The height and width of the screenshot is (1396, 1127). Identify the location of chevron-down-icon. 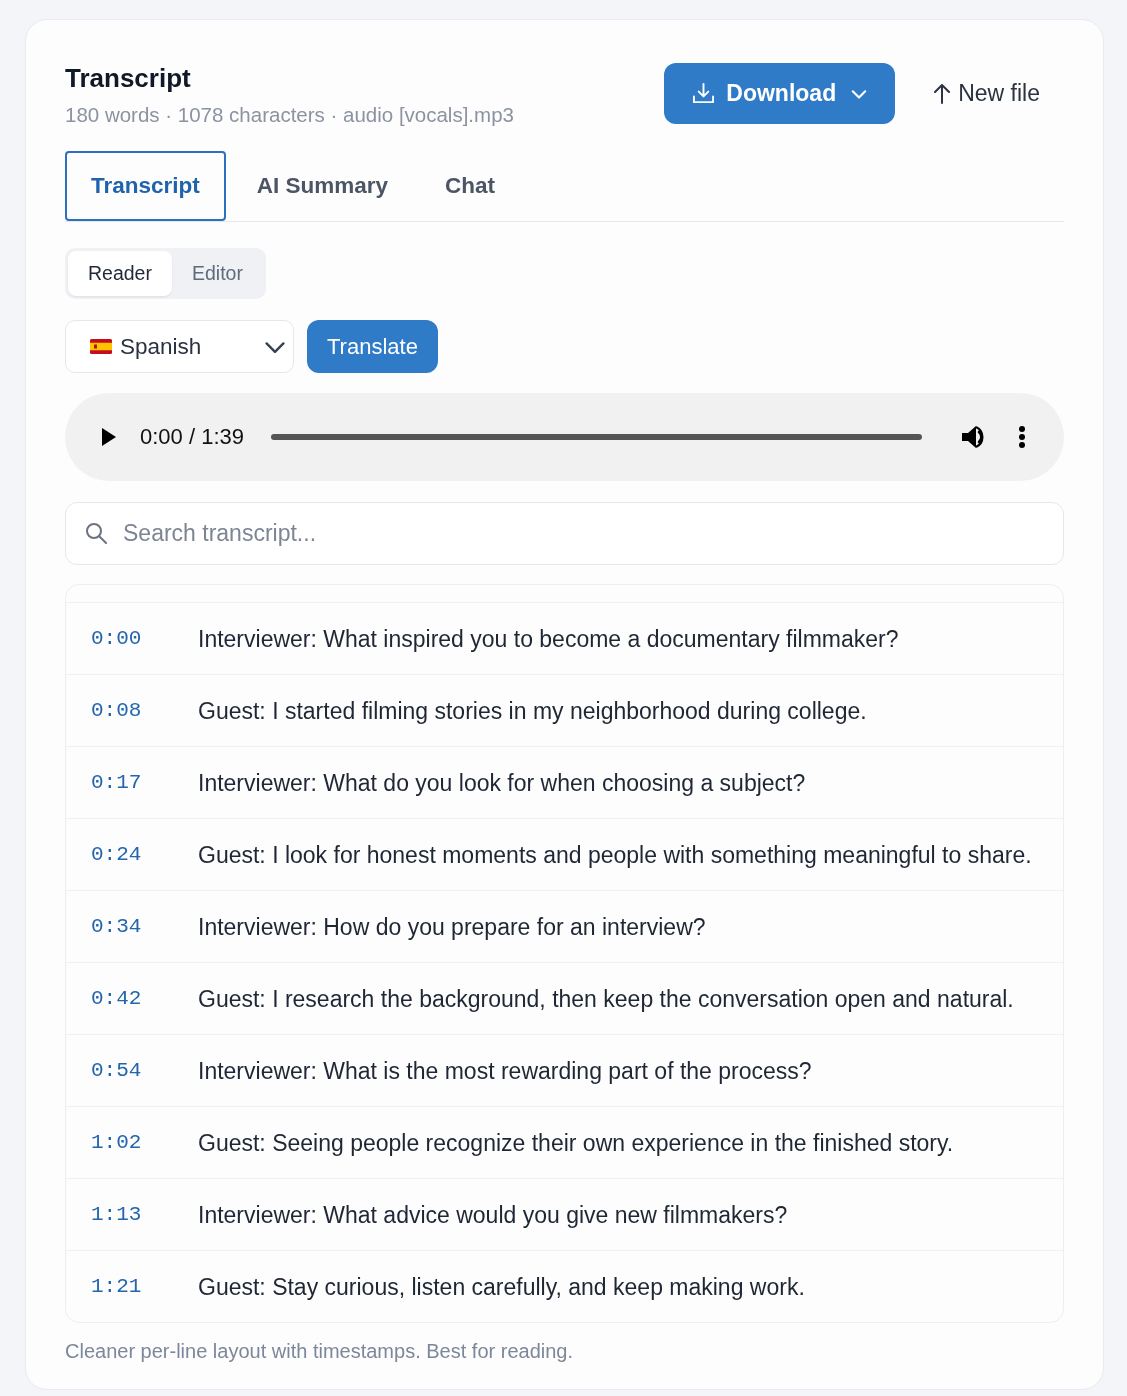
(275, 346).